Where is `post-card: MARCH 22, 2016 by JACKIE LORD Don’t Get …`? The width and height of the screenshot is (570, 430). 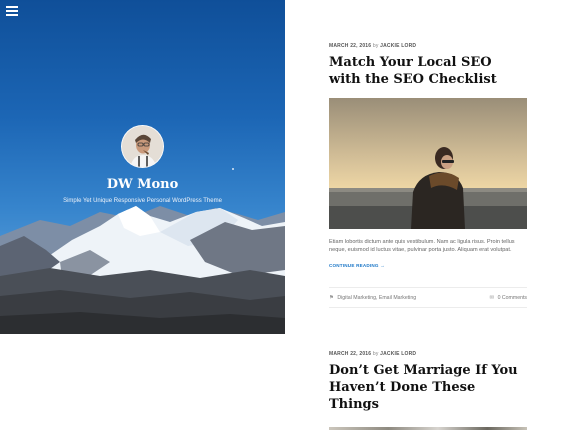 post-card: MARCH 22, 2016 by JACKIE LORD Don’t Get … is located at coordinates (428, 390).